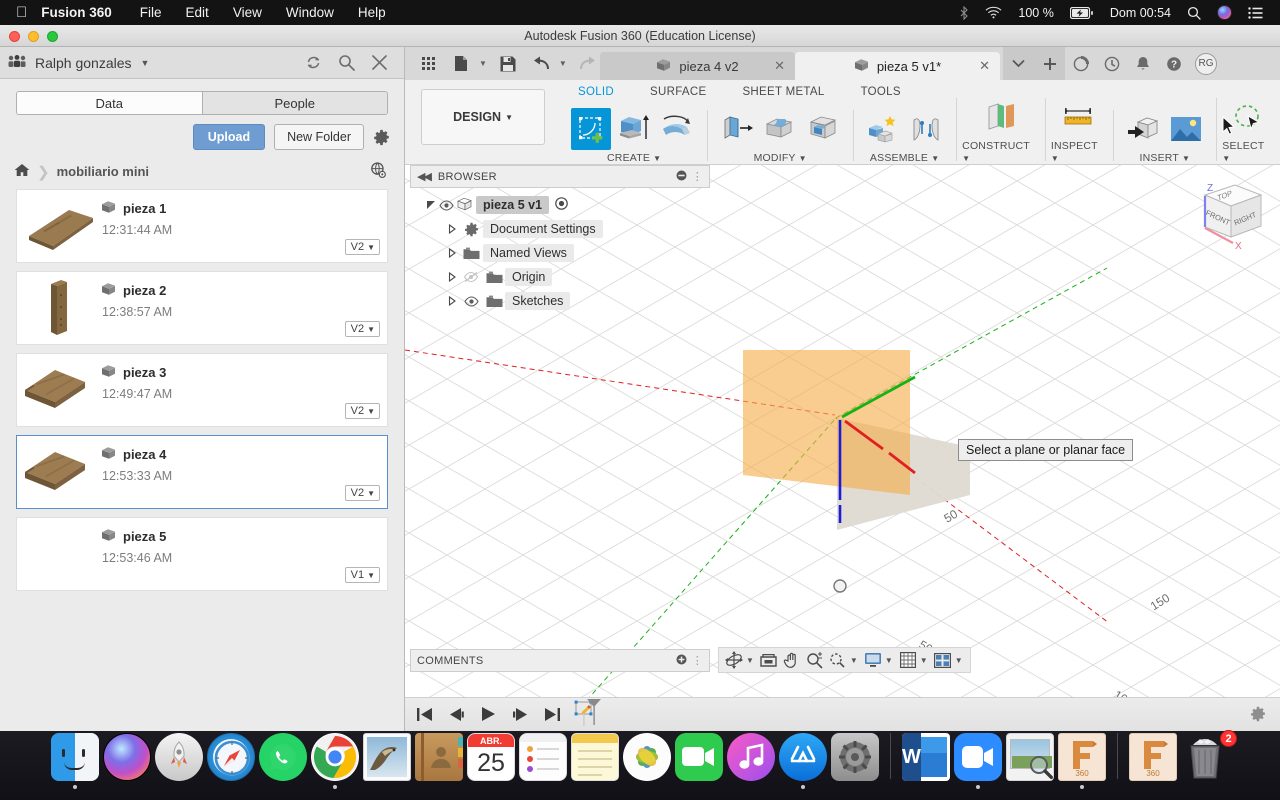 This screenshot has height=800, width=1280. Describe the element at coordinates (456, 714) in the screenshot. I see `step-back-icon` at that location.